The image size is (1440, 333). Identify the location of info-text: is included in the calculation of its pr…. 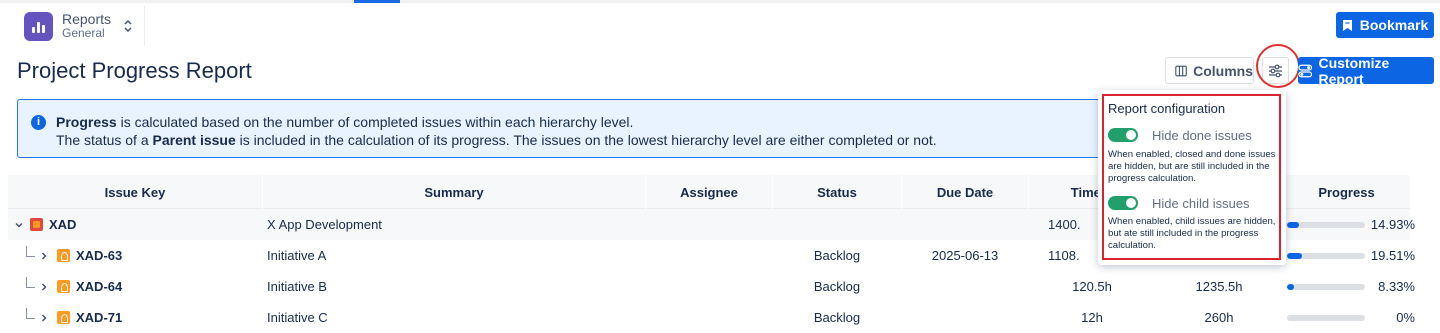
(586, 140).